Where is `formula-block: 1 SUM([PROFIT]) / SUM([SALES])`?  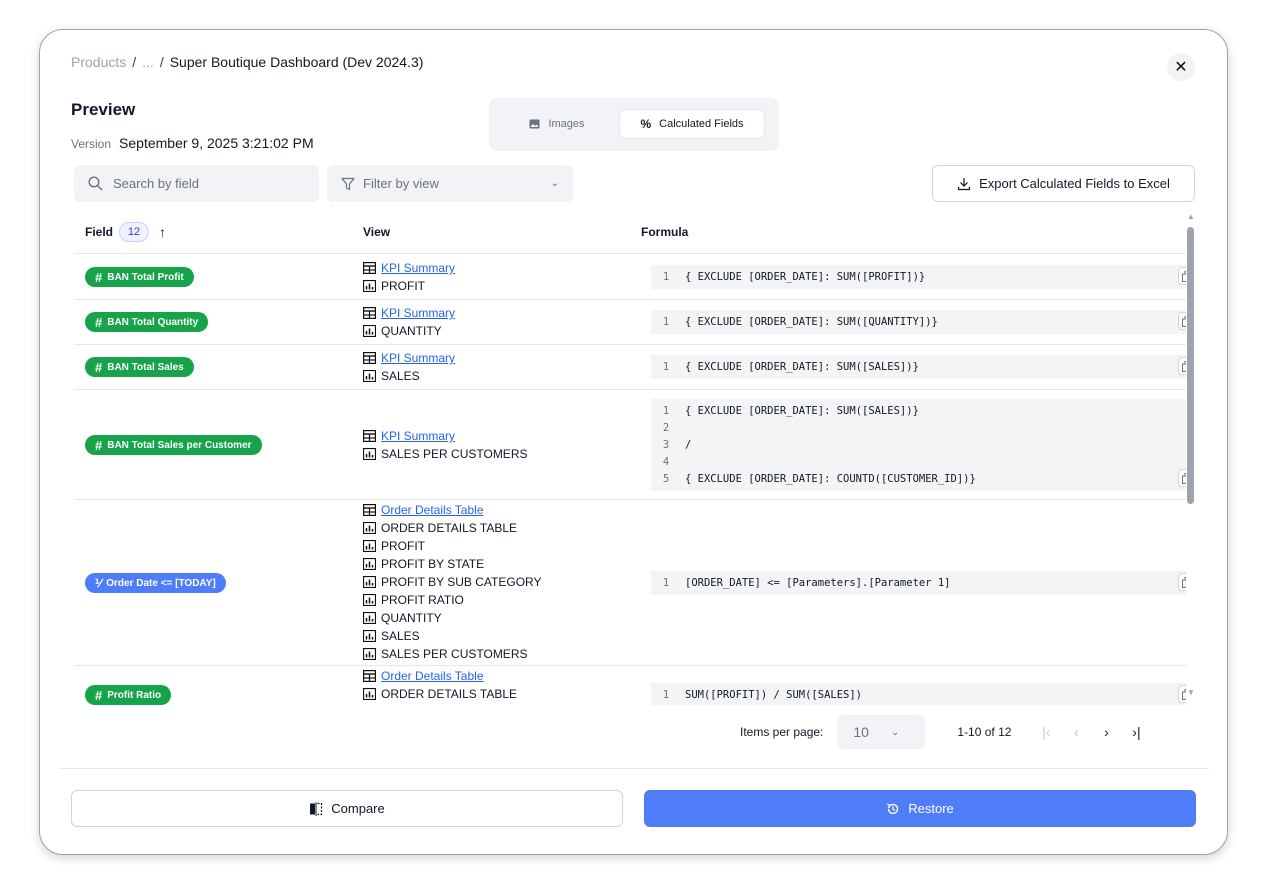 formula-block: 1 SUM([PROFIT]) / SUM([SALES]) is located at coordinates (918, 694).